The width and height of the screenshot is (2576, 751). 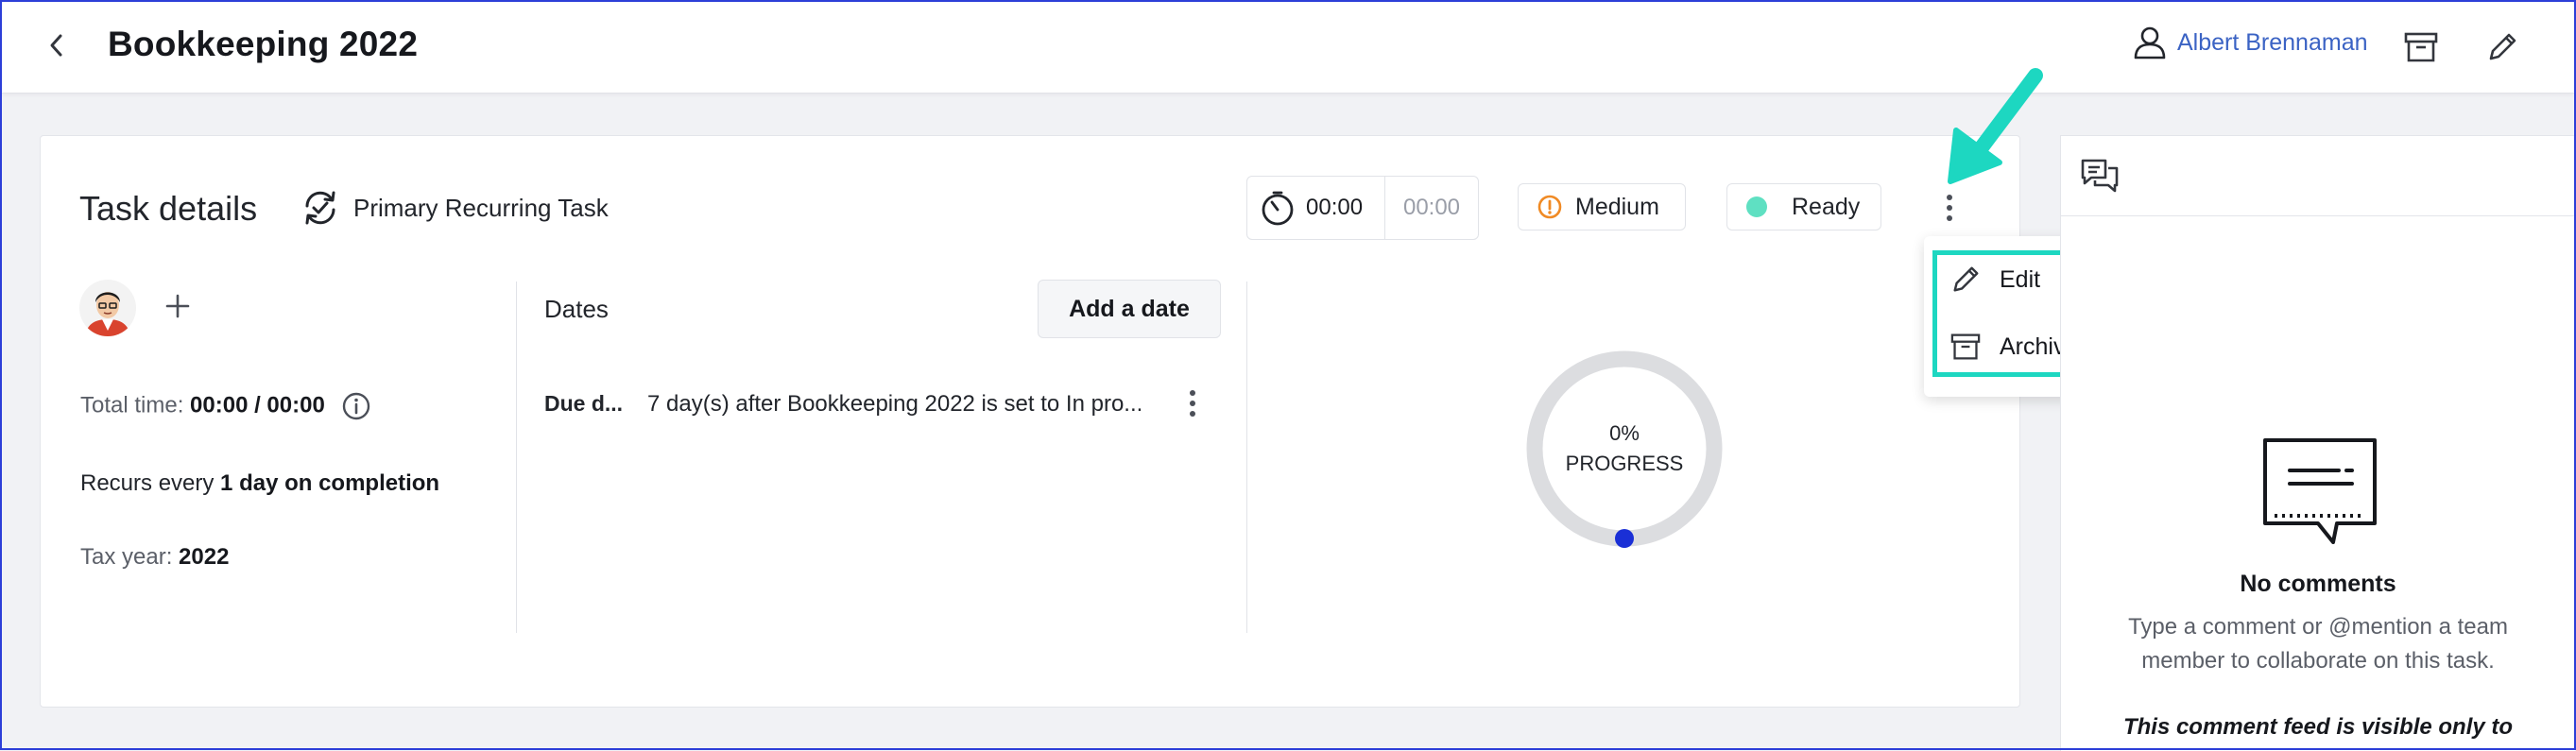 What do you see at coordinates (2100, 176) in the screenshot?
I see `comments-icon` at bounding box center [2100, 176].